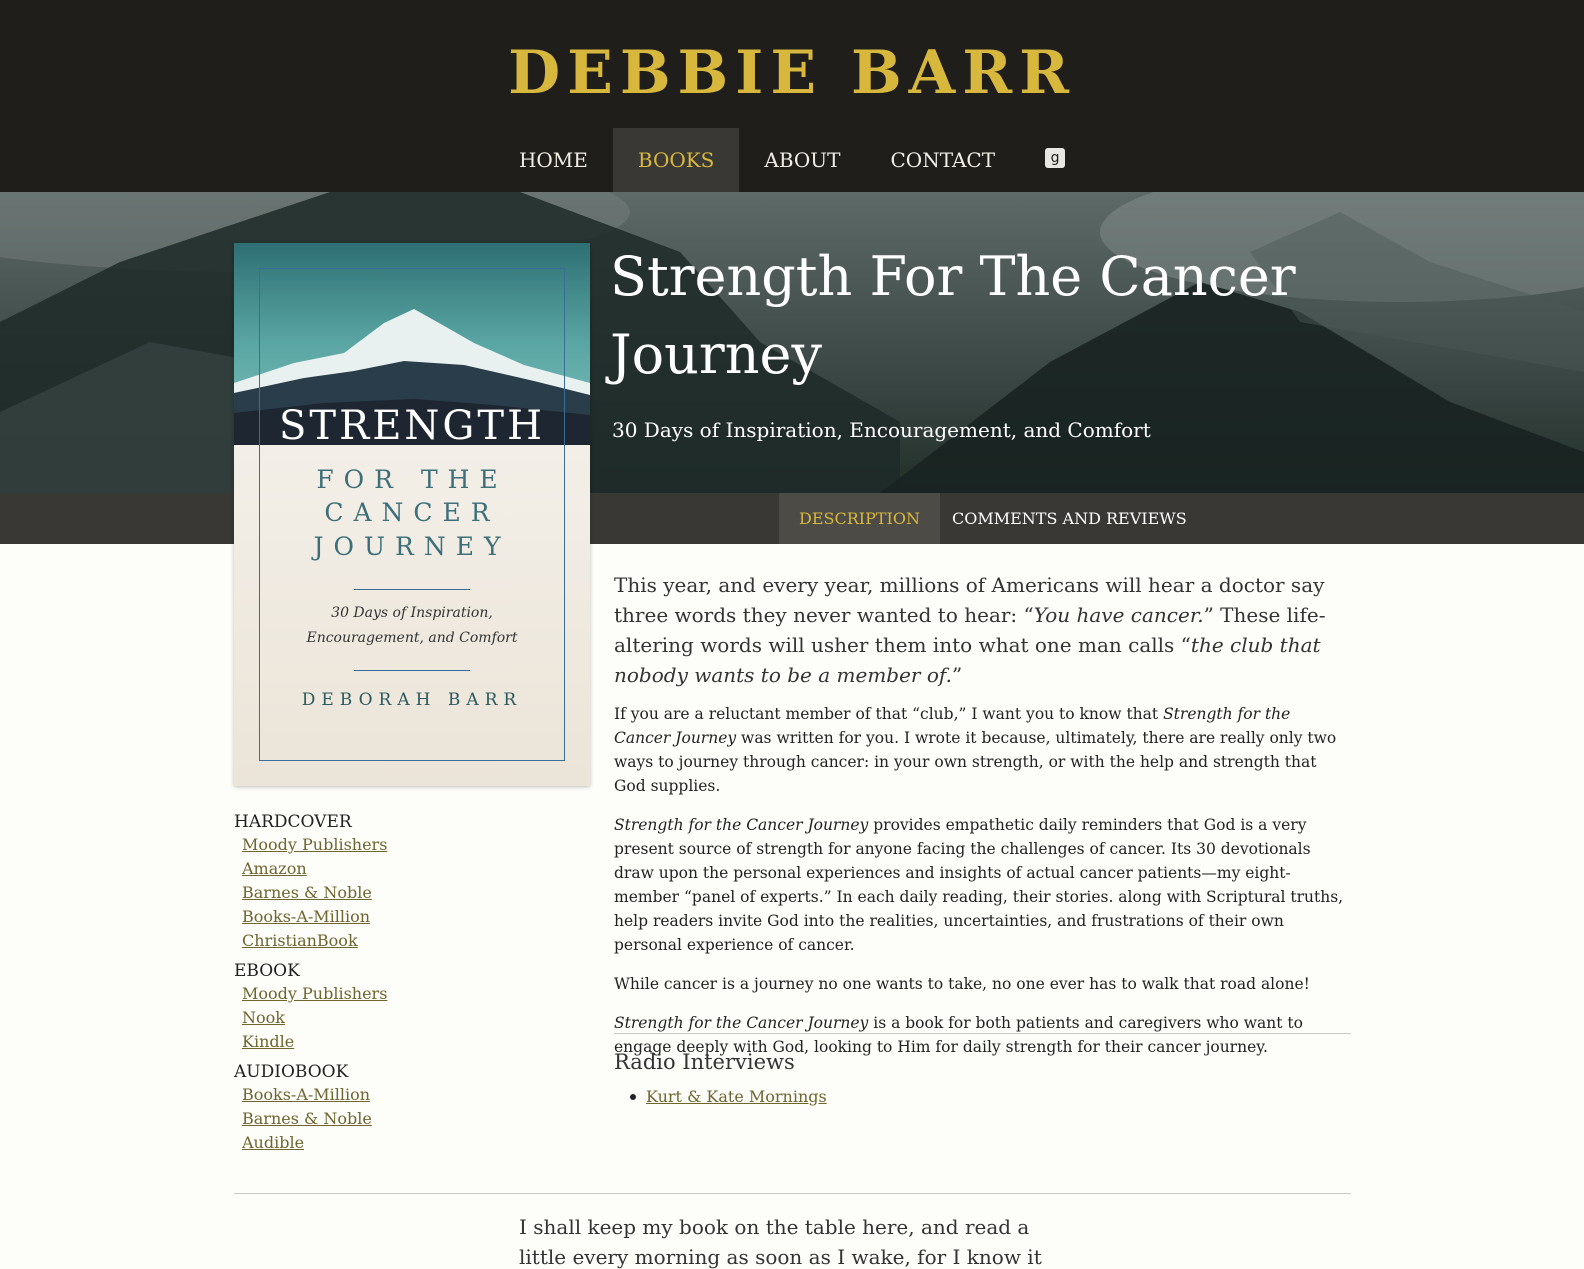 The height and width of the screenshot is (1269, 1584). What do you see at coordinates (736, 1097) in the screenshot?
I see `radio-link-kurt-kate: Kurt & Kate Mornings` at bounding box center [736, 1097].